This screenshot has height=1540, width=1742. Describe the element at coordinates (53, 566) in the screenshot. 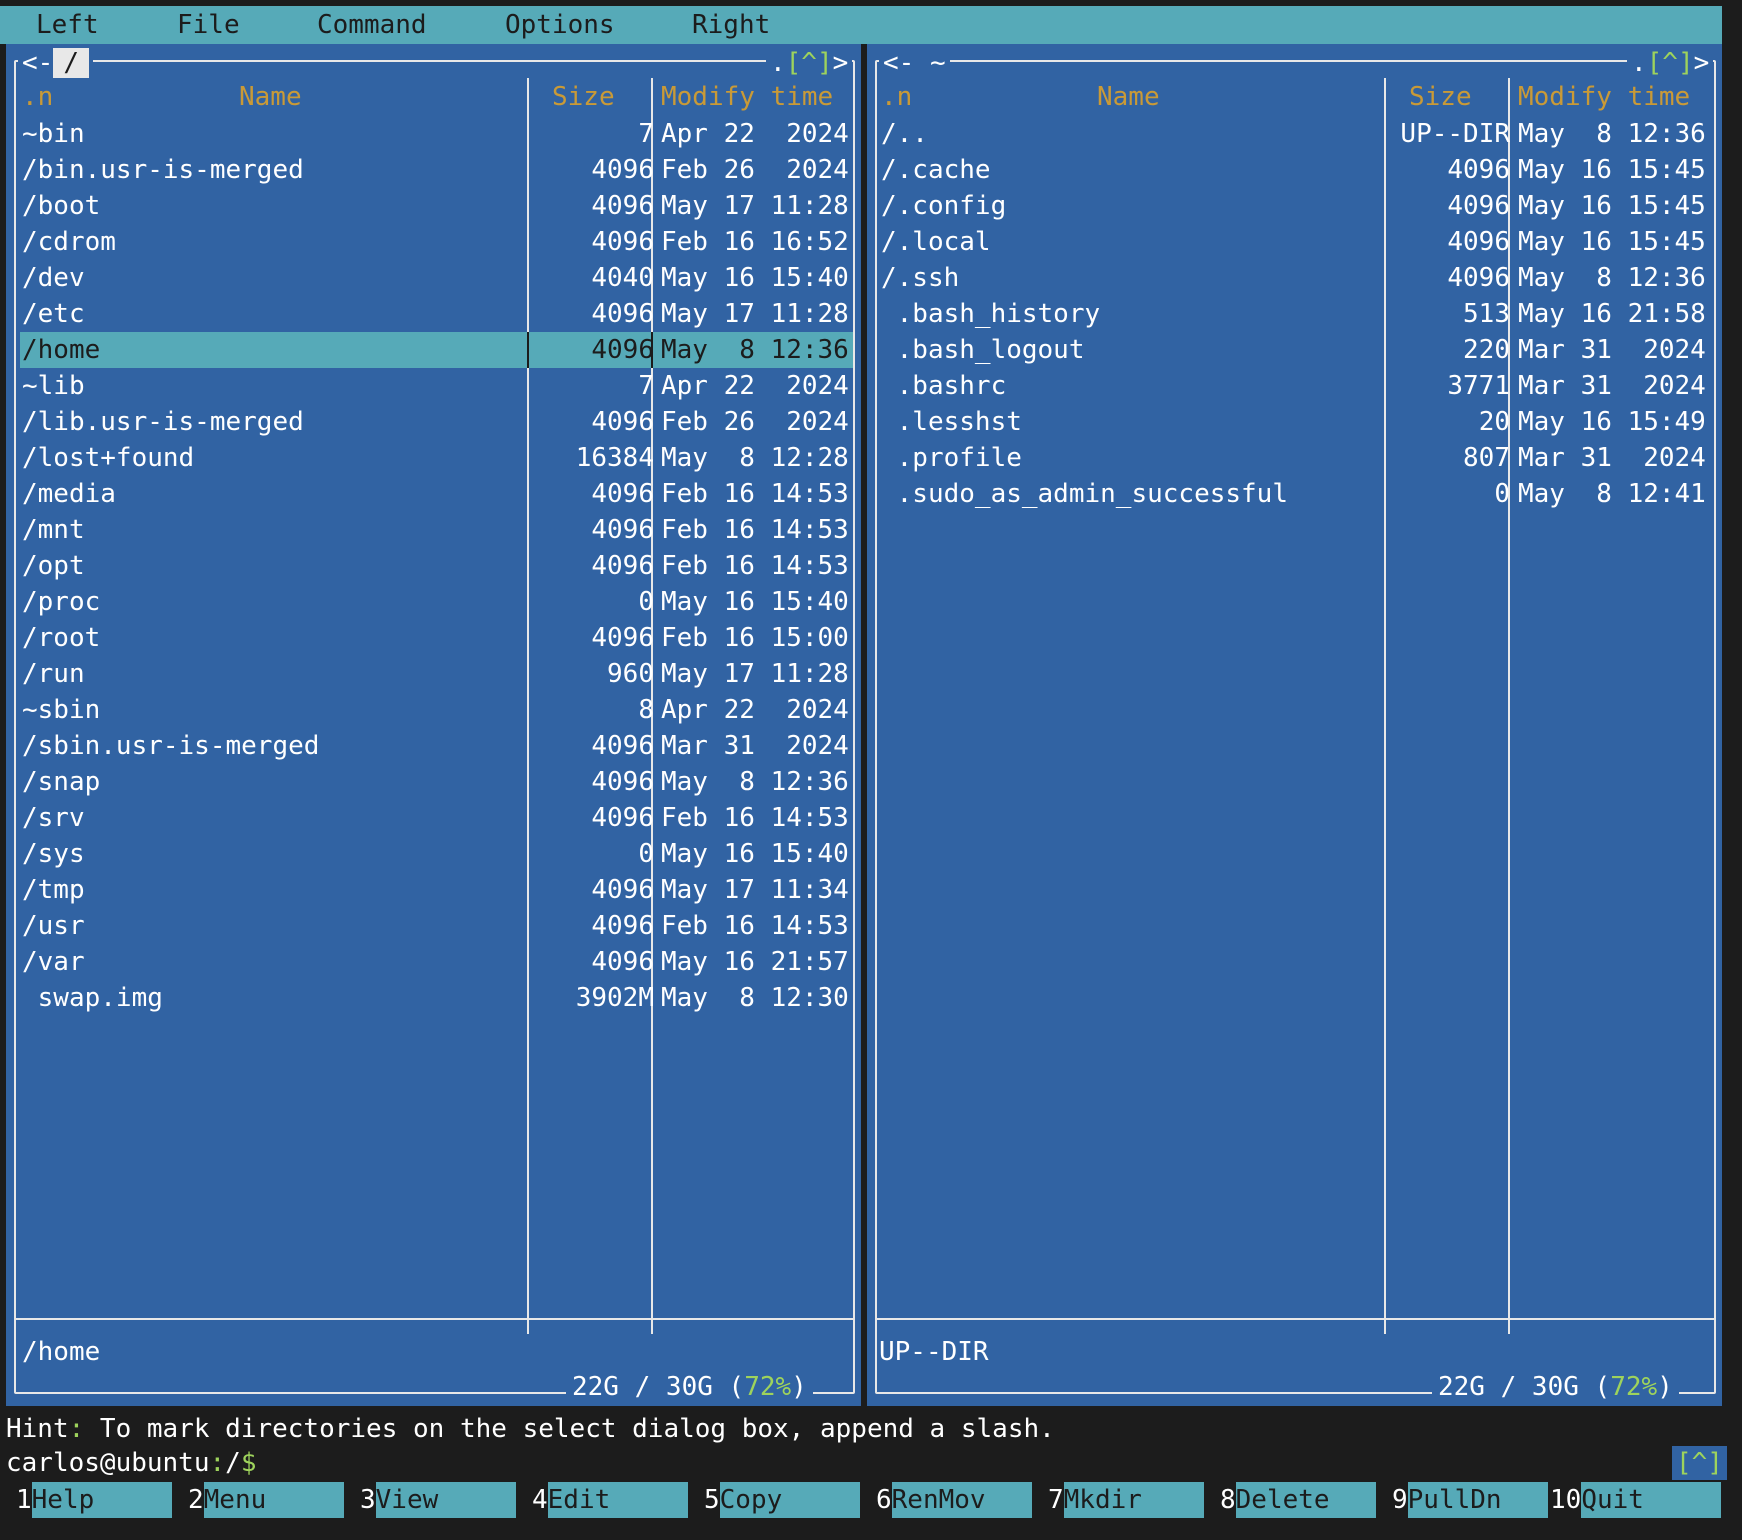

I see `file-name: /opt` at that location.